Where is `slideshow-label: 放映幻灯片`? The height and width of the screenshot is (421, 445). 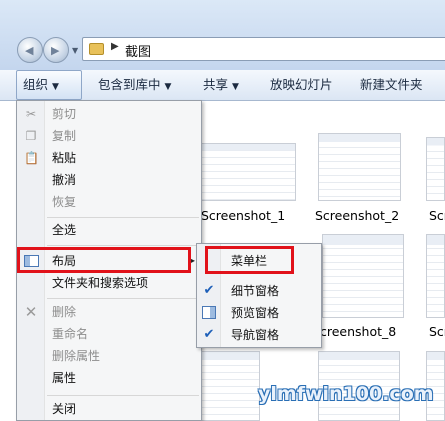
slideshow-label: 放映幻灯片 is located at coordinates (301, 84).